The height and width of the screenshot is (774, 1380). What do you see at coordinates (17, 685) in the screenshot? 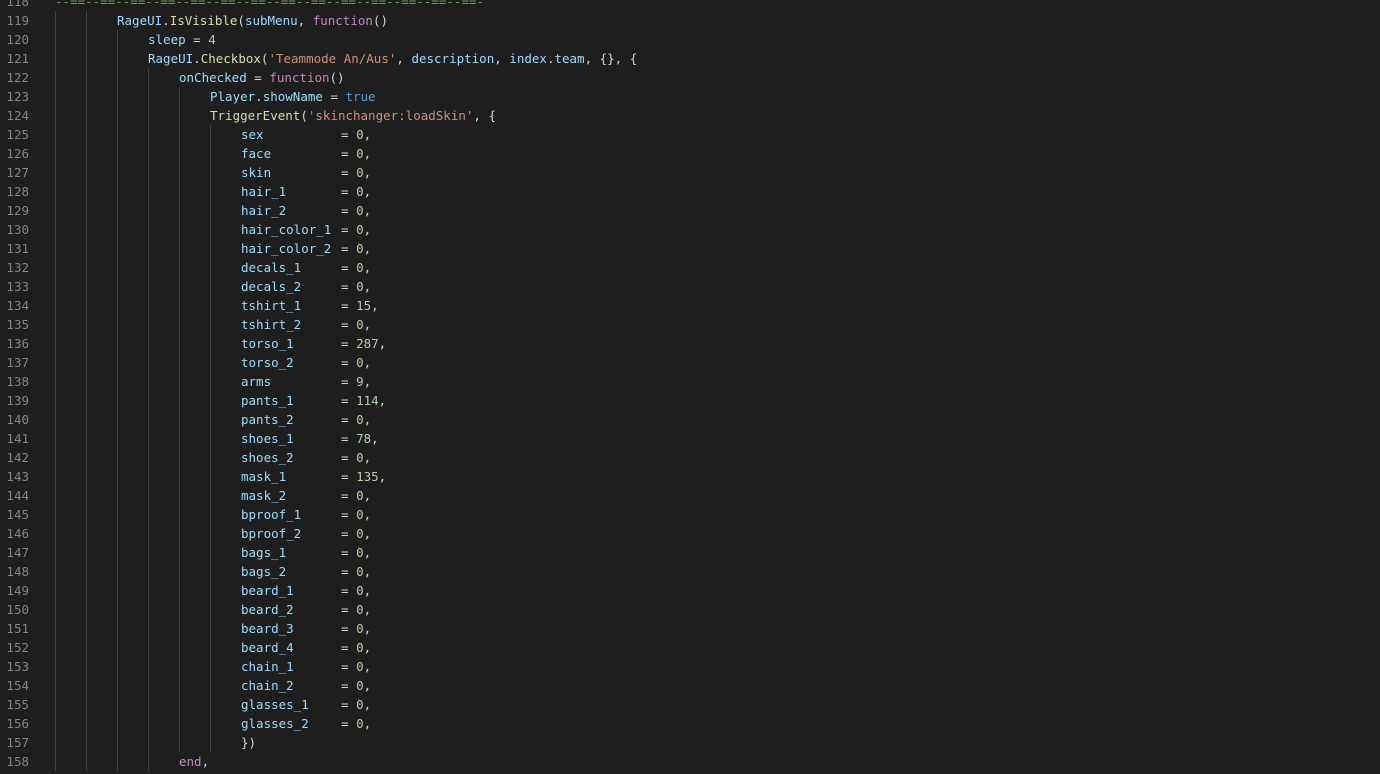
I see `line-number: 154` at bounding box center [17, 685].